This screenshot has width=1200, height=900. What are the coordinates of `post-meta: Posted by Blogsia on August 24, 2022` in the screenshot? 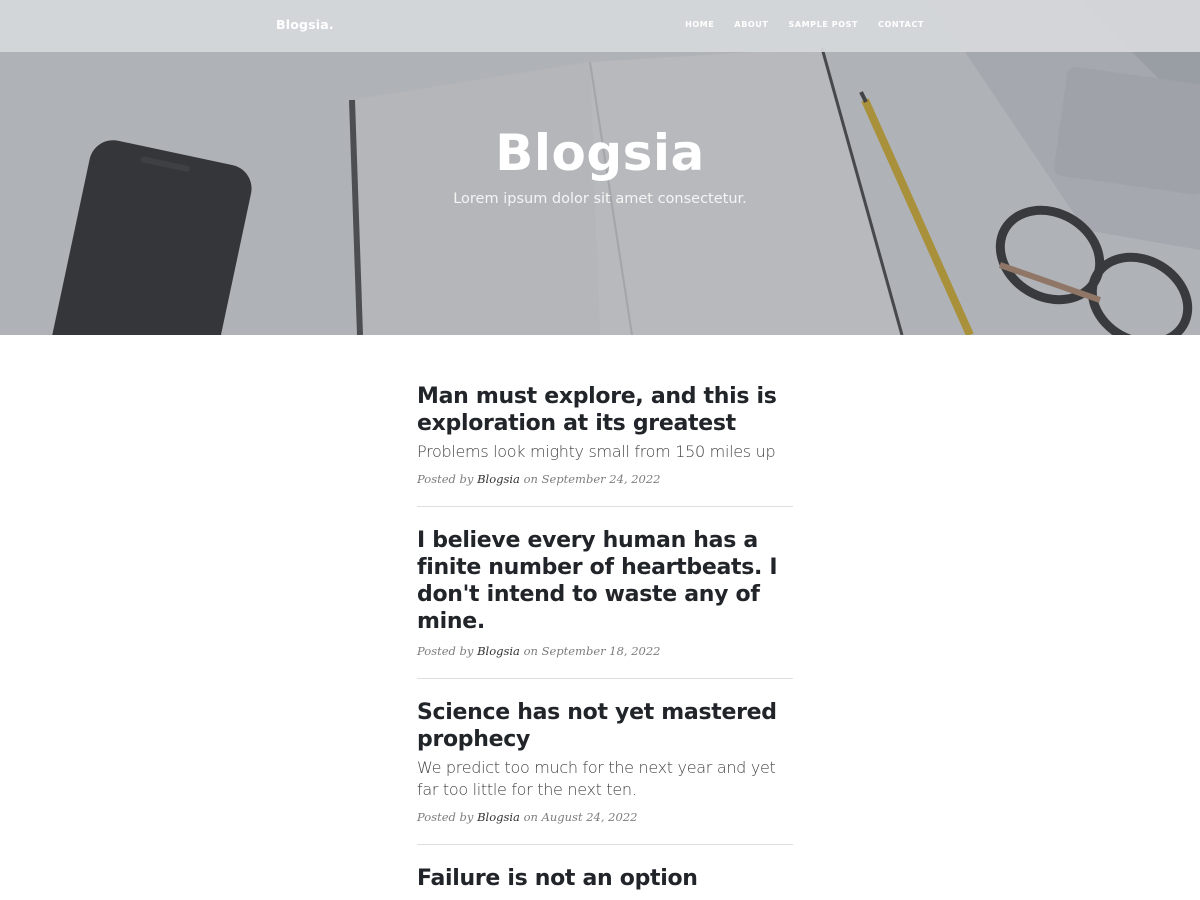 It's located at (605, 817).